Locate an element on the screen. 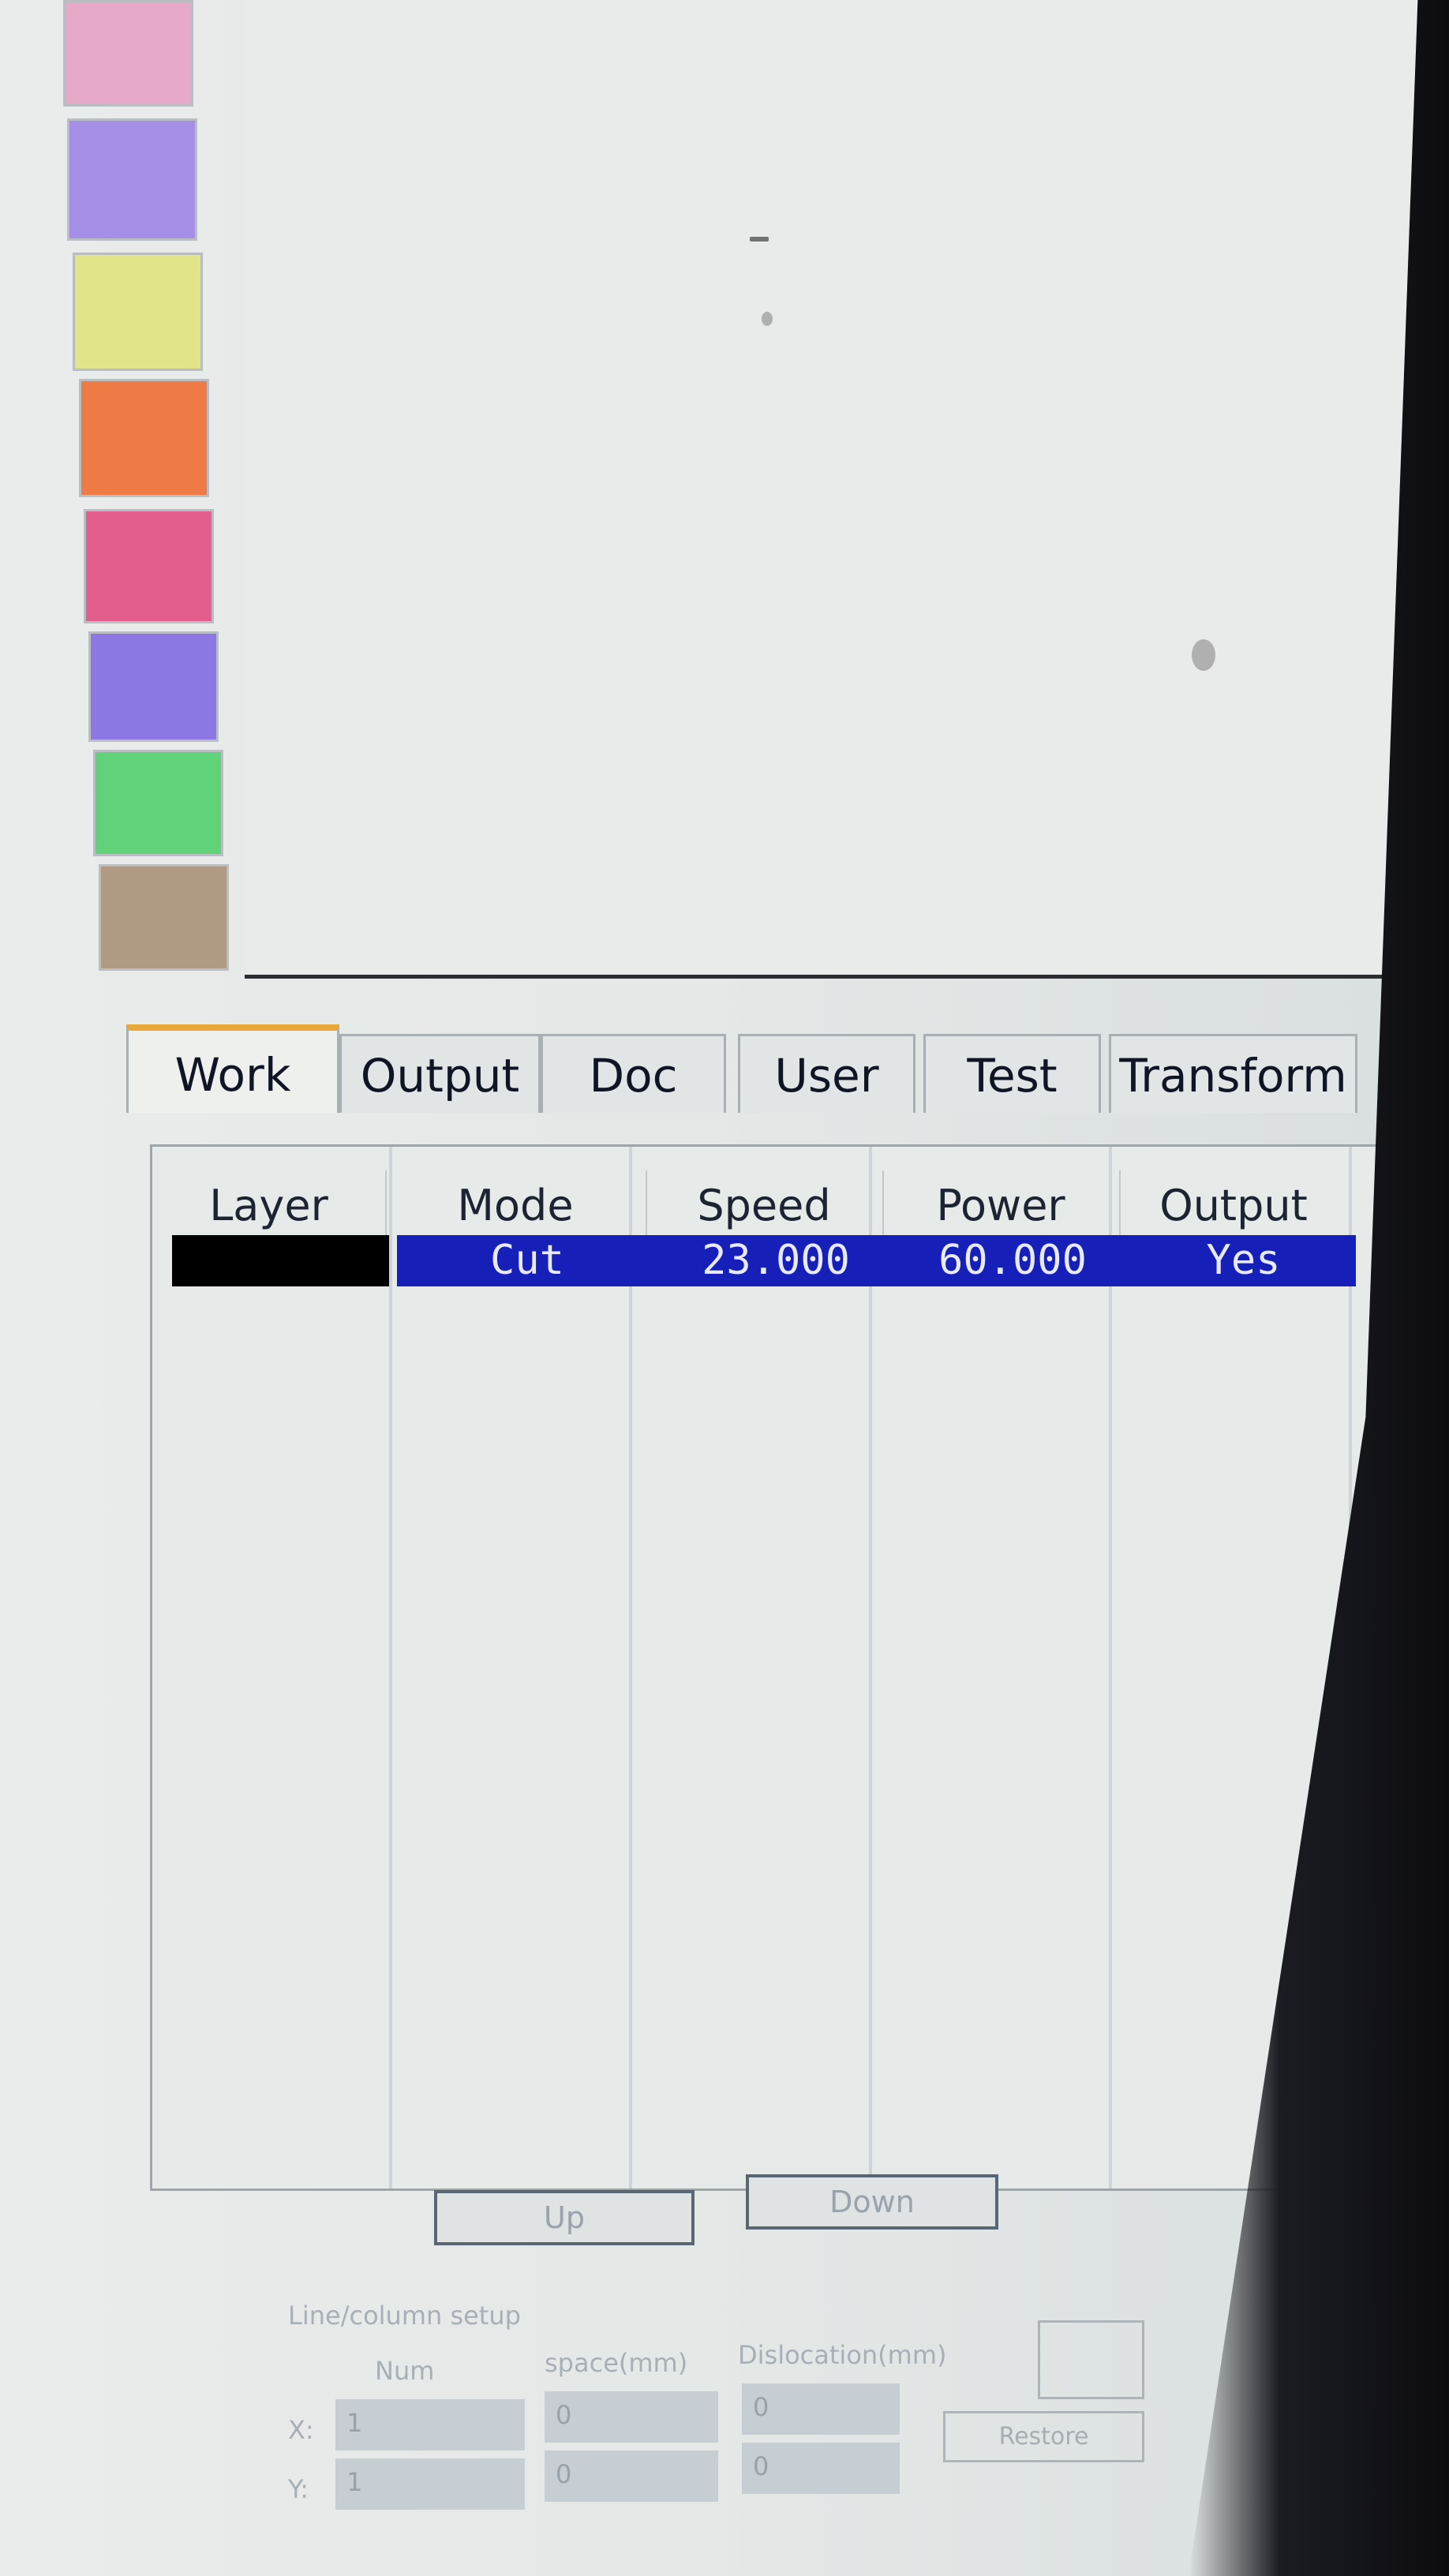 The width and height of the screenshot is (1449, 2576). cell-output: Yes is located at coordinates (1243, 1260).